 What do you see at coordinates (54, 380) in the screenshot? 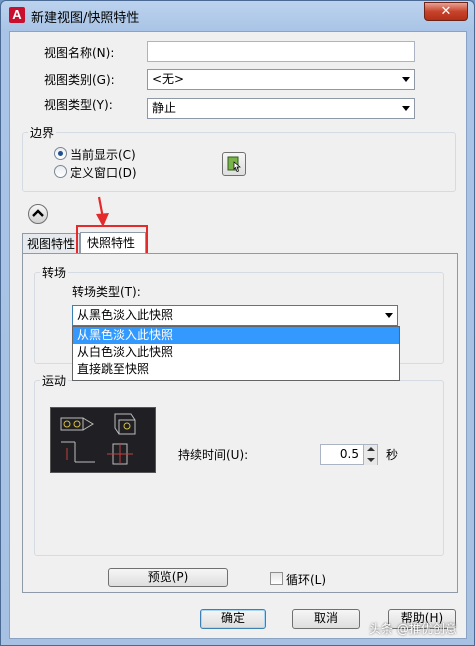
I see `motion-group-title: 运动` at bounding box center [54, 380].